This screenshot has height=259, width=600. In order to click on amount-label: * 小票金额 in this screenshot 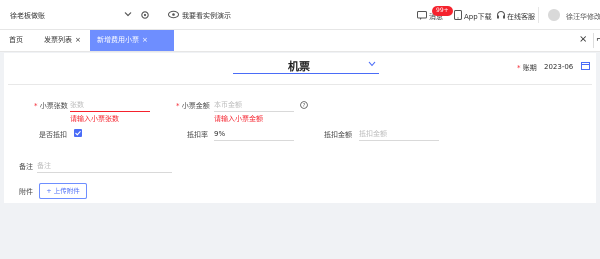, I will do `click(193, 106)`.